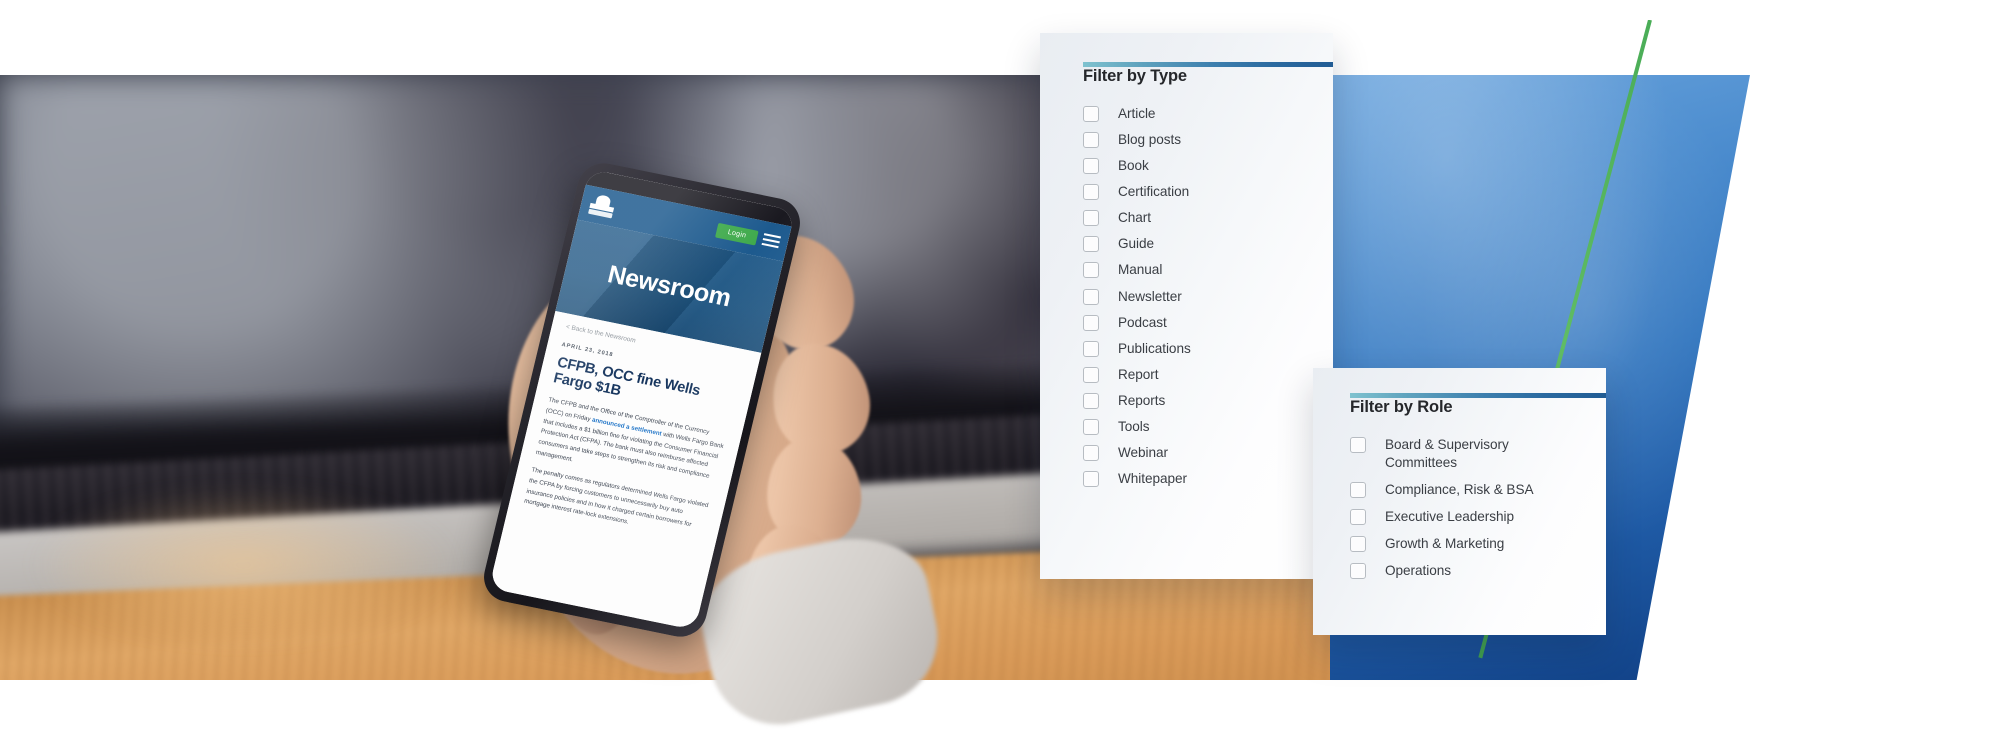  What do you see at coordinates (1358, 571) in the screenshot?
I see `checkbox-operations` at bounding box center [1358, 571].